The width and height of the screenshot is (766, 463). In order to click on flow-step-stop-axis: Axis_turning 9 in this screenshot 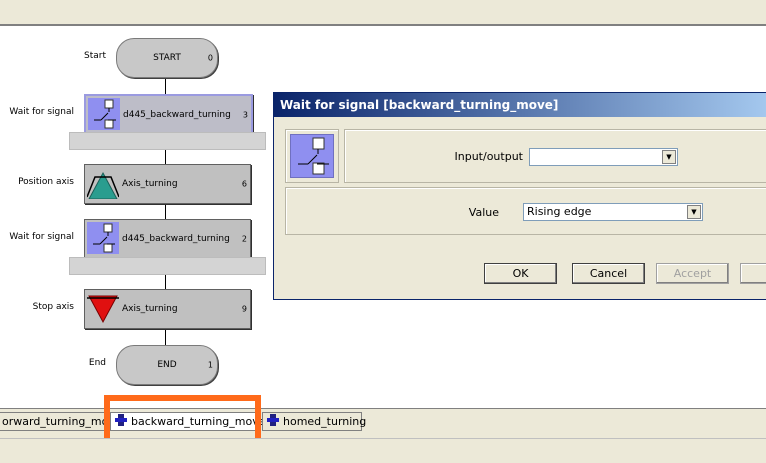, I will do `click(167, 309)`.